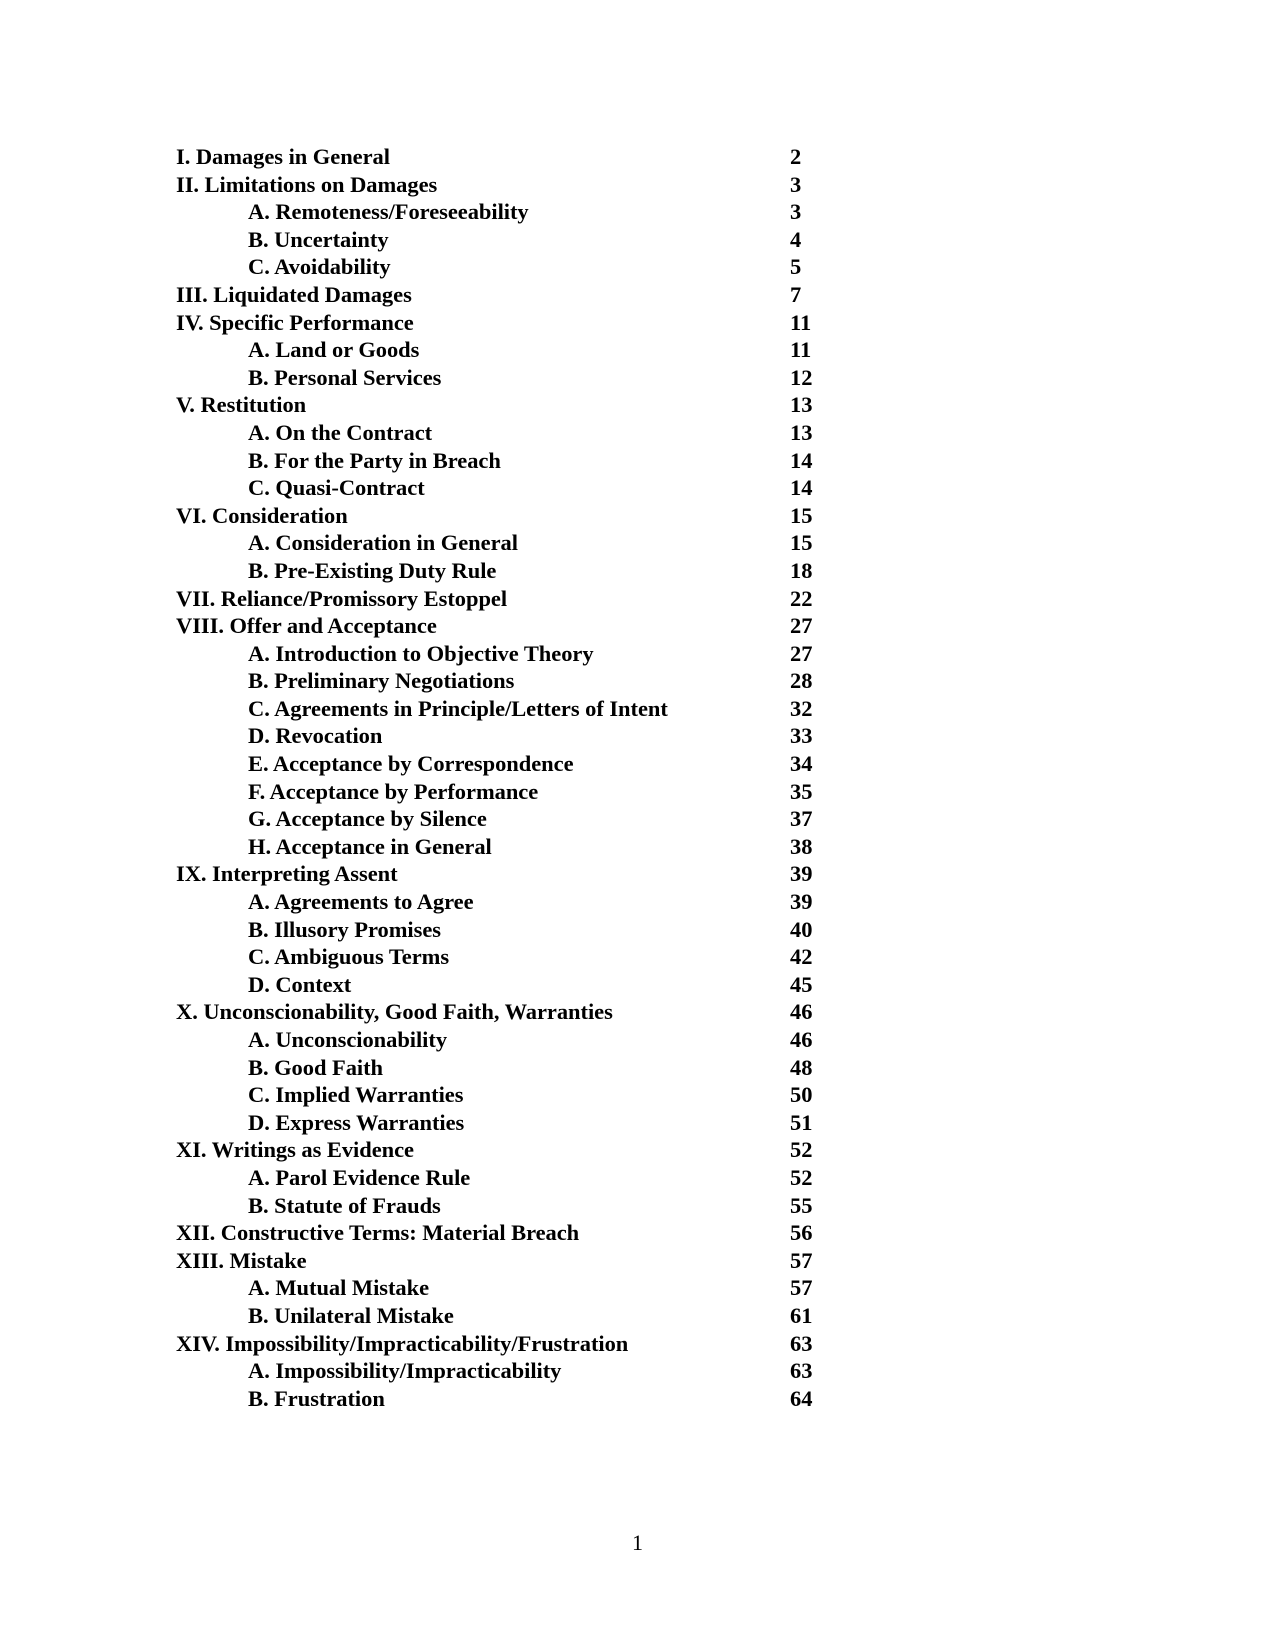  What do you see at coordinates (626, 902) in the screenshot?
I see `toc-entry: A. Agreements to Agree 39` at bounding box center [626, 902].